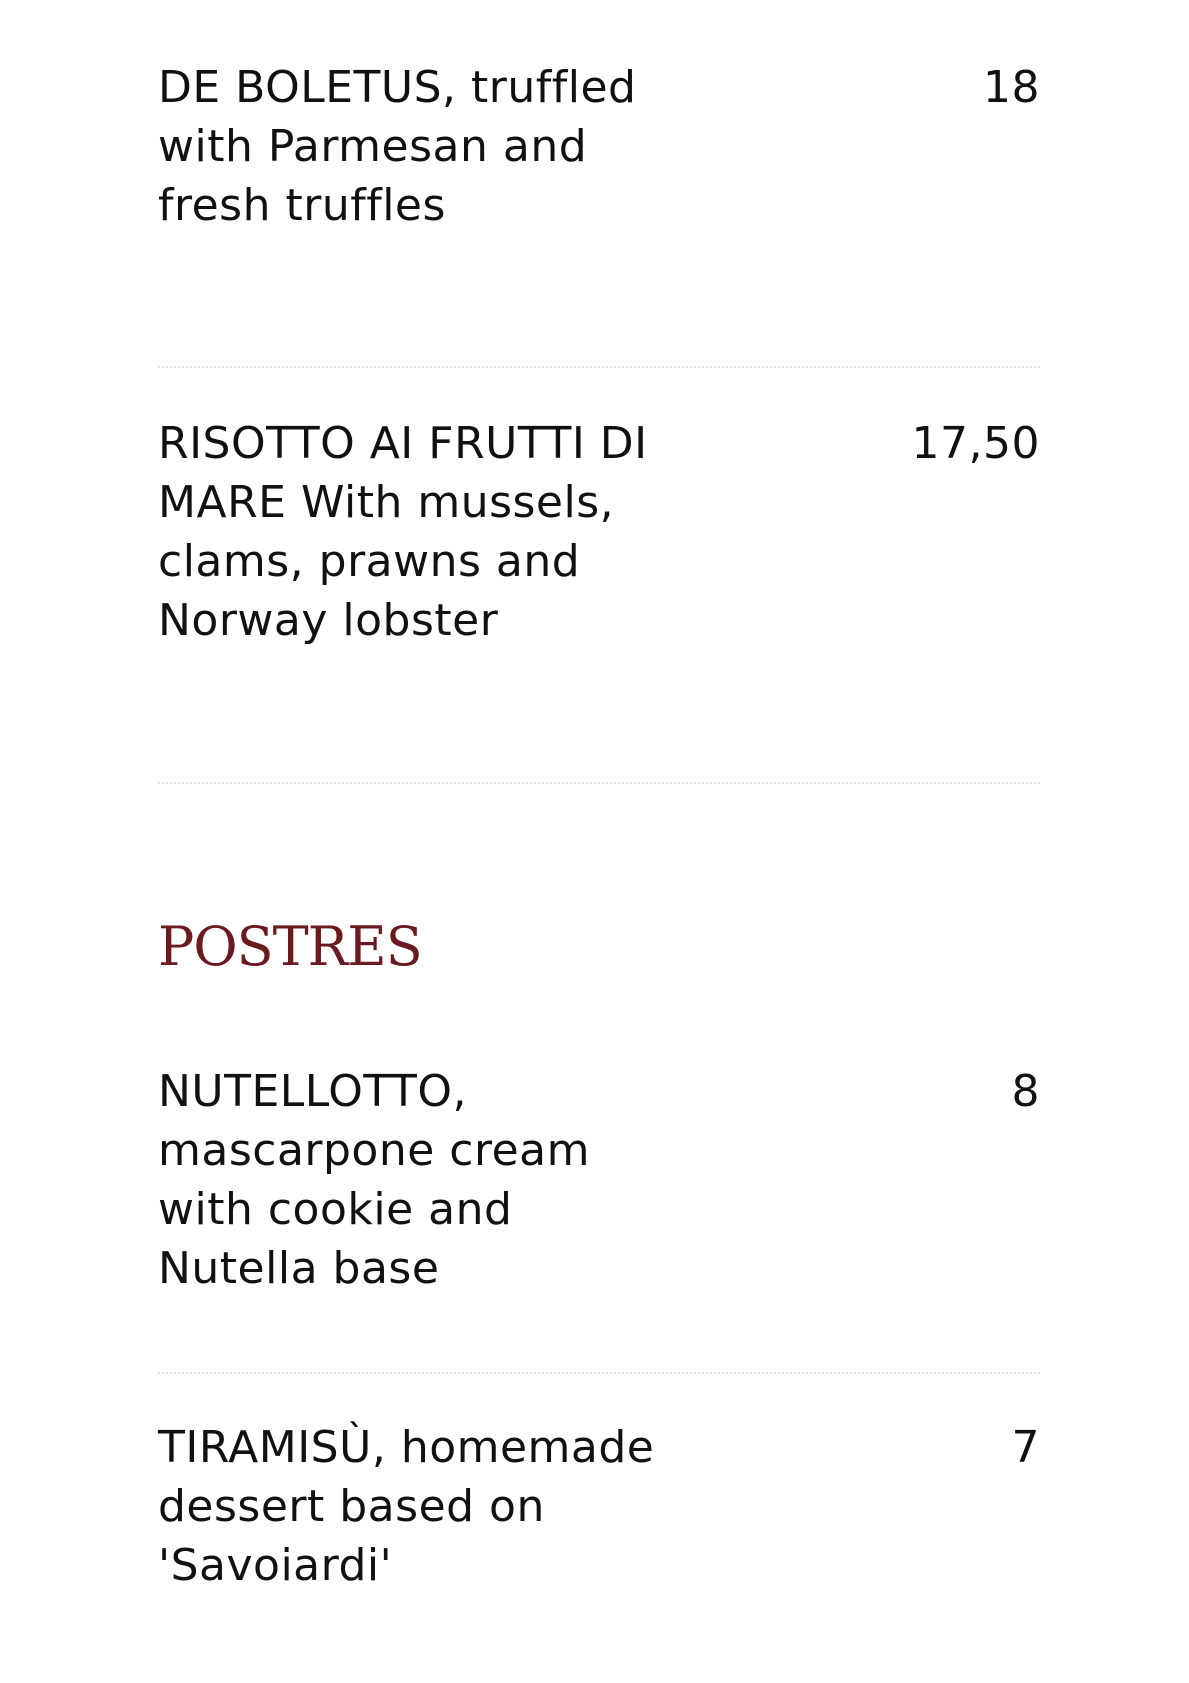  I want to click on menu-item-name: NUTELLOTTO,, so click(312, 1091).